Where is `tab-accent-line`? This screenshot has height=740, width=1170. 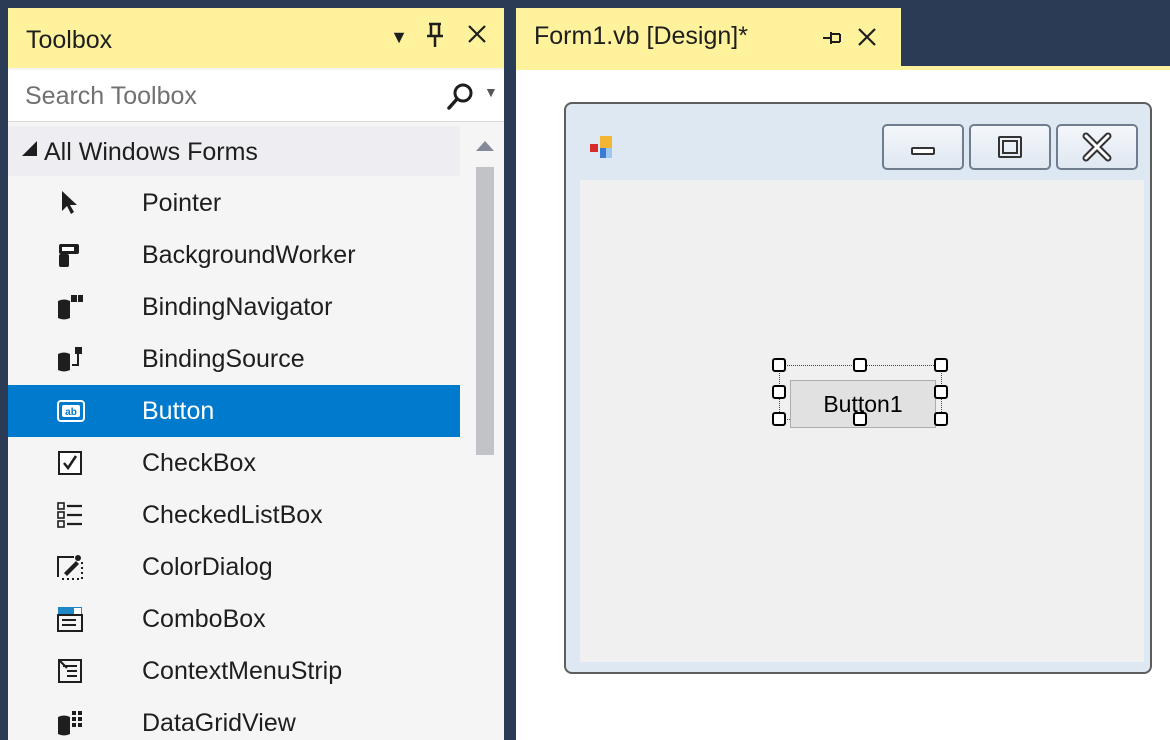 tab-accent-line is located at coordinates (843, 68).